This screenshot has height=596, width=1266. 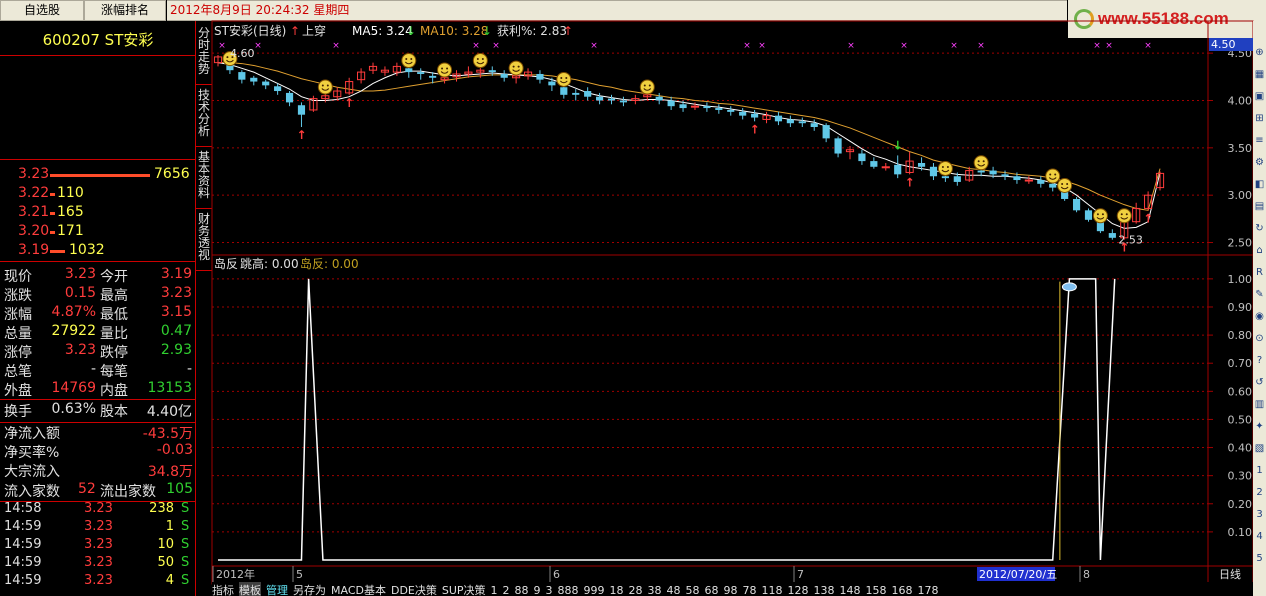 I want to click on tab-watchlist: 自选股, so click(x=42, y=10).